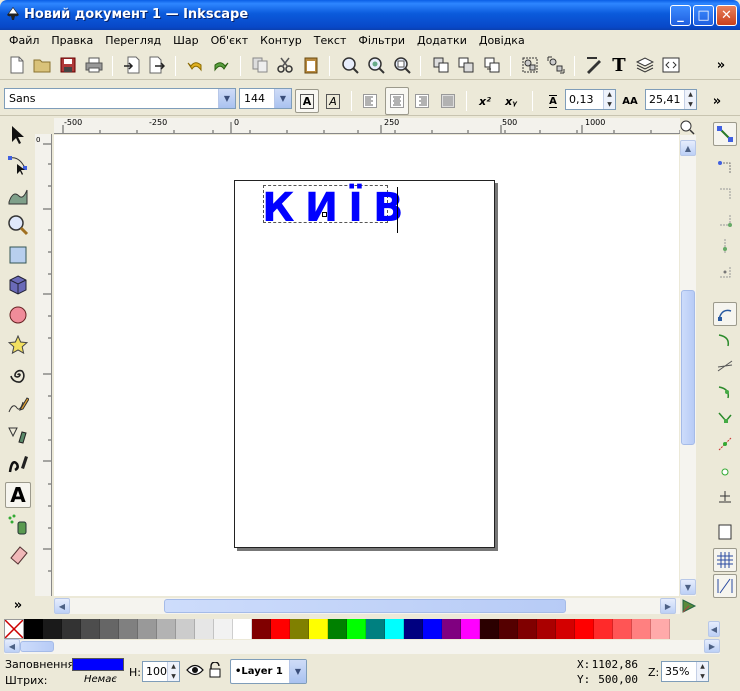 The image size is (740, 691). I want to click on snap-intersection-icon, so click(725, 366).